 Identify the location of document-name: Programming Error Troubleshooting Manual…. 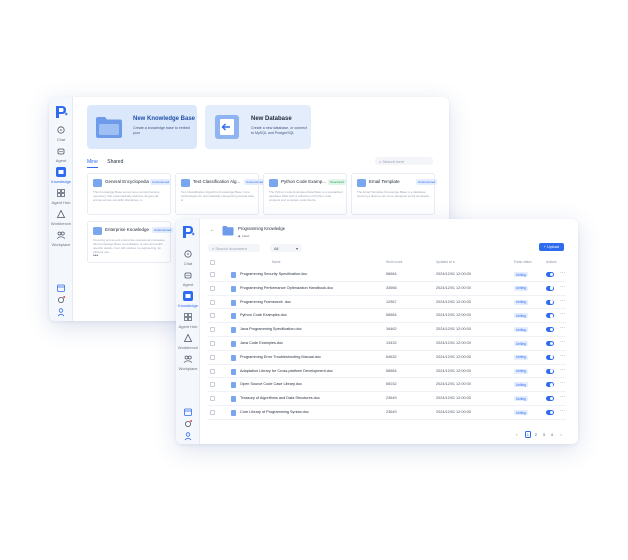
(280, 357).